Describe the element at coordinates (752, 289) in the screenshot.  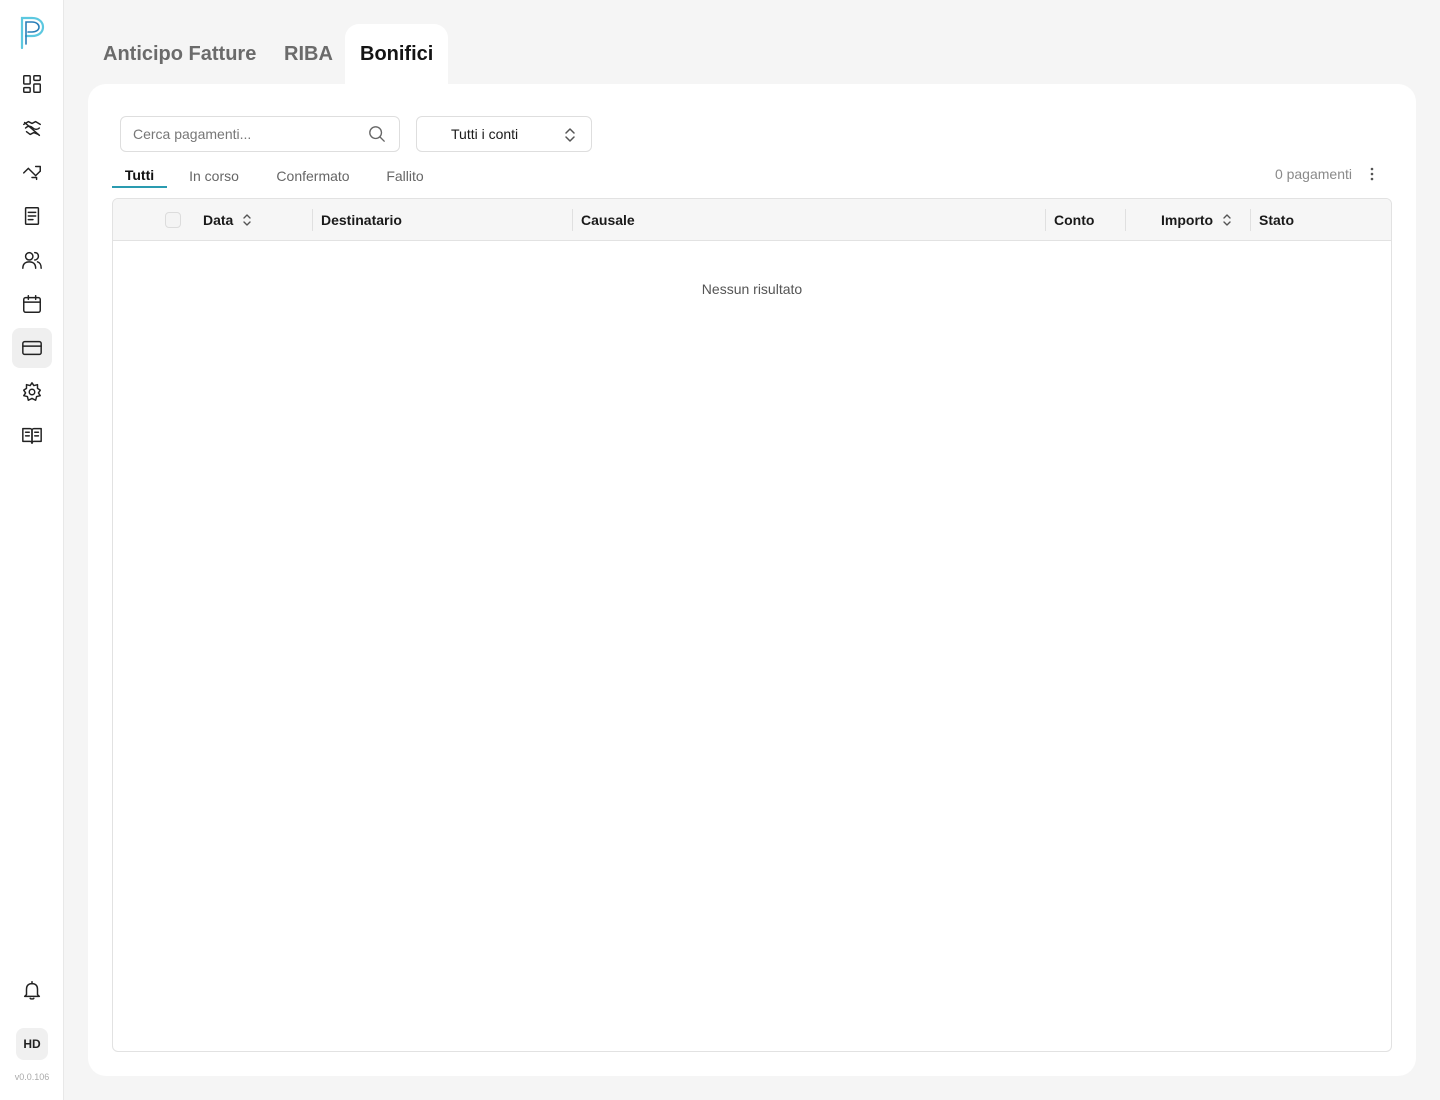
I see `empty-state-message: Nessun risultato` at that location.